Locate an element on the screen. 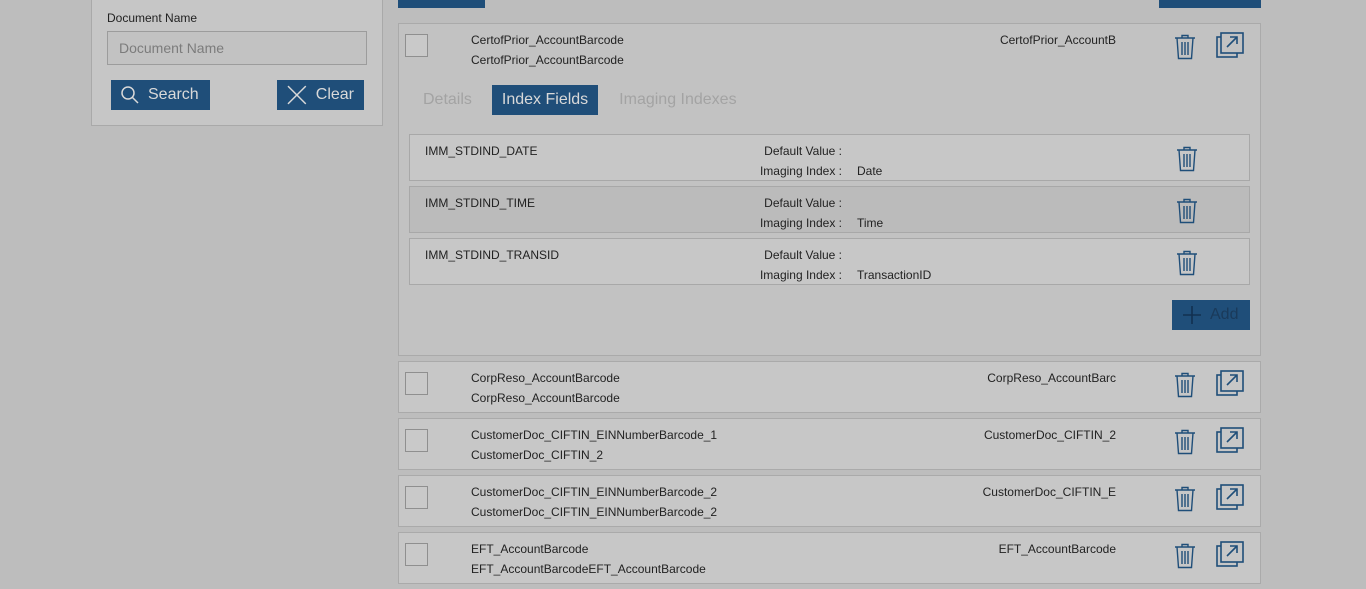 The height and width of the screenshot is (589, 1366). document-name-input is located at coordinates (237, 48).